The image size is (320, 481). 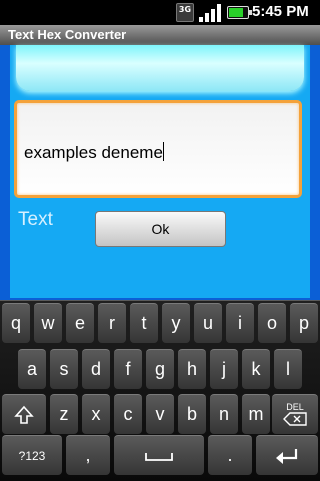 What do you see at coordinates (96, 414) in the screenshot?
I see `key-x: x` at bounding box center [96, 414].